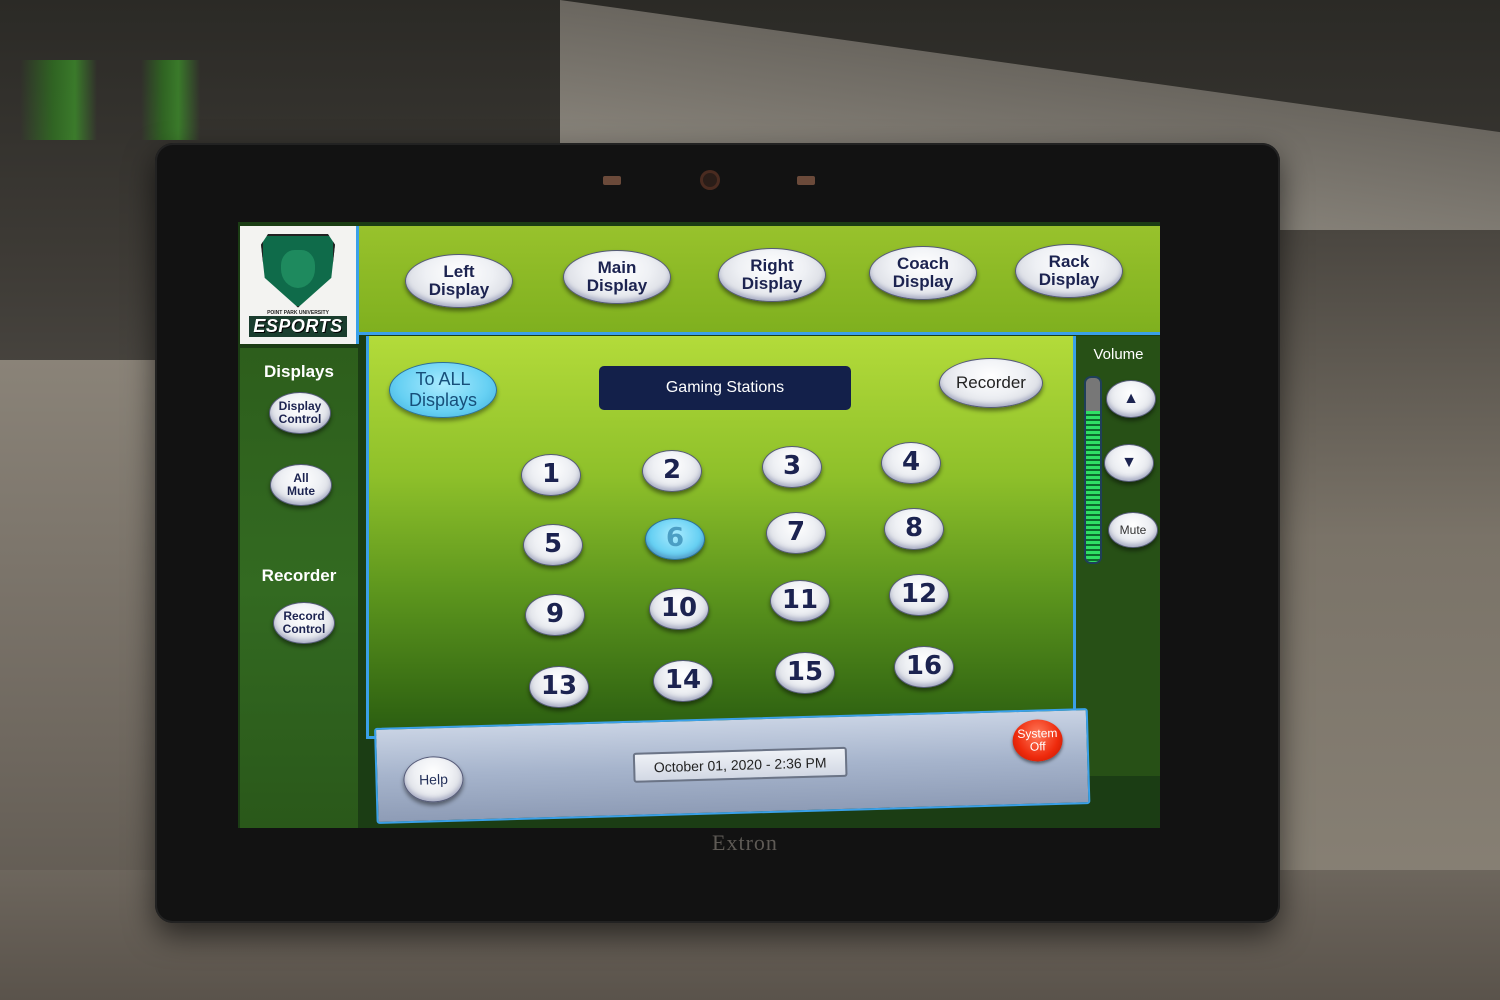 The image size is (1500, 1000). I want to click on logo-title: ESPORTS, so click(298, 326).